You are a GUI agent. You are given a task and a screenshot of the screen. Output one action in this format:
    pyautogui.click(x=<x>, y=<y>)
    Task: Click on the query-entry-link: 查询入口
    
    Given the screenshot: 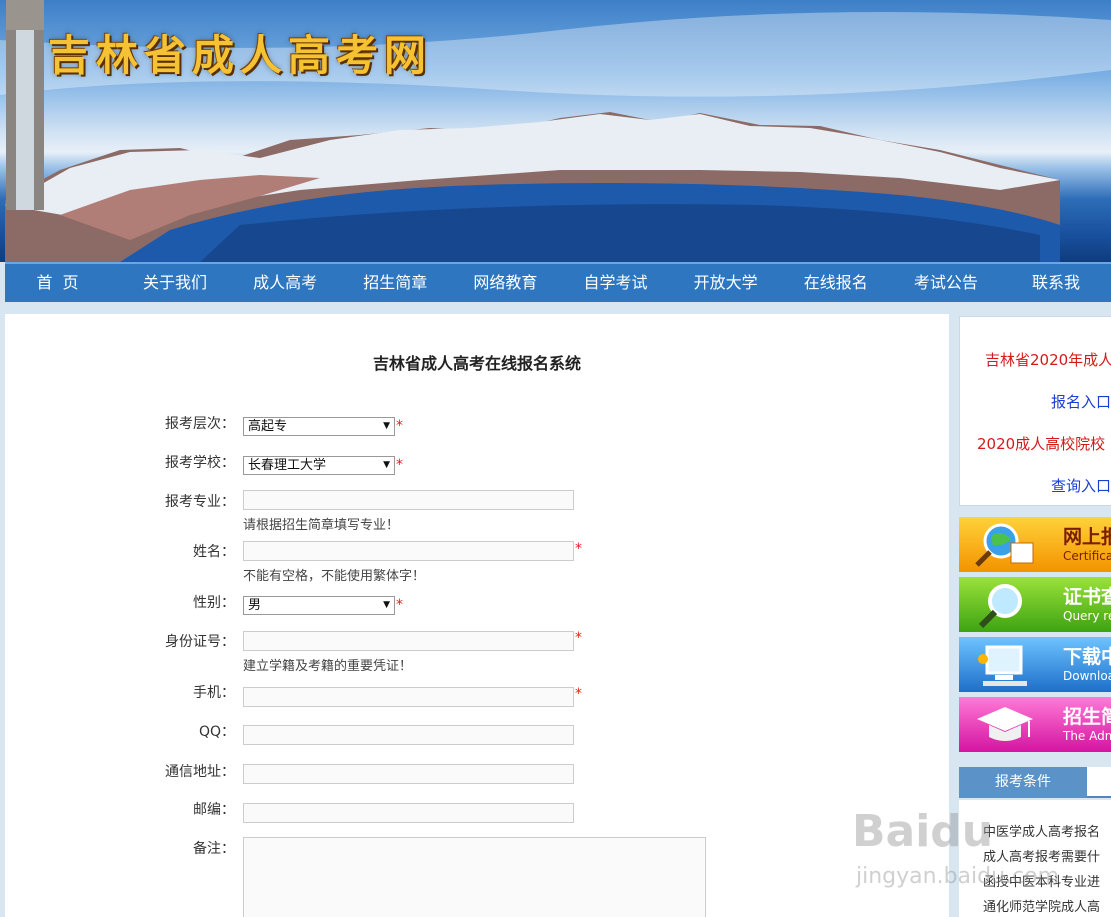 What is the action you would take?
    pyautogui.click(x=1081, y=485)
    